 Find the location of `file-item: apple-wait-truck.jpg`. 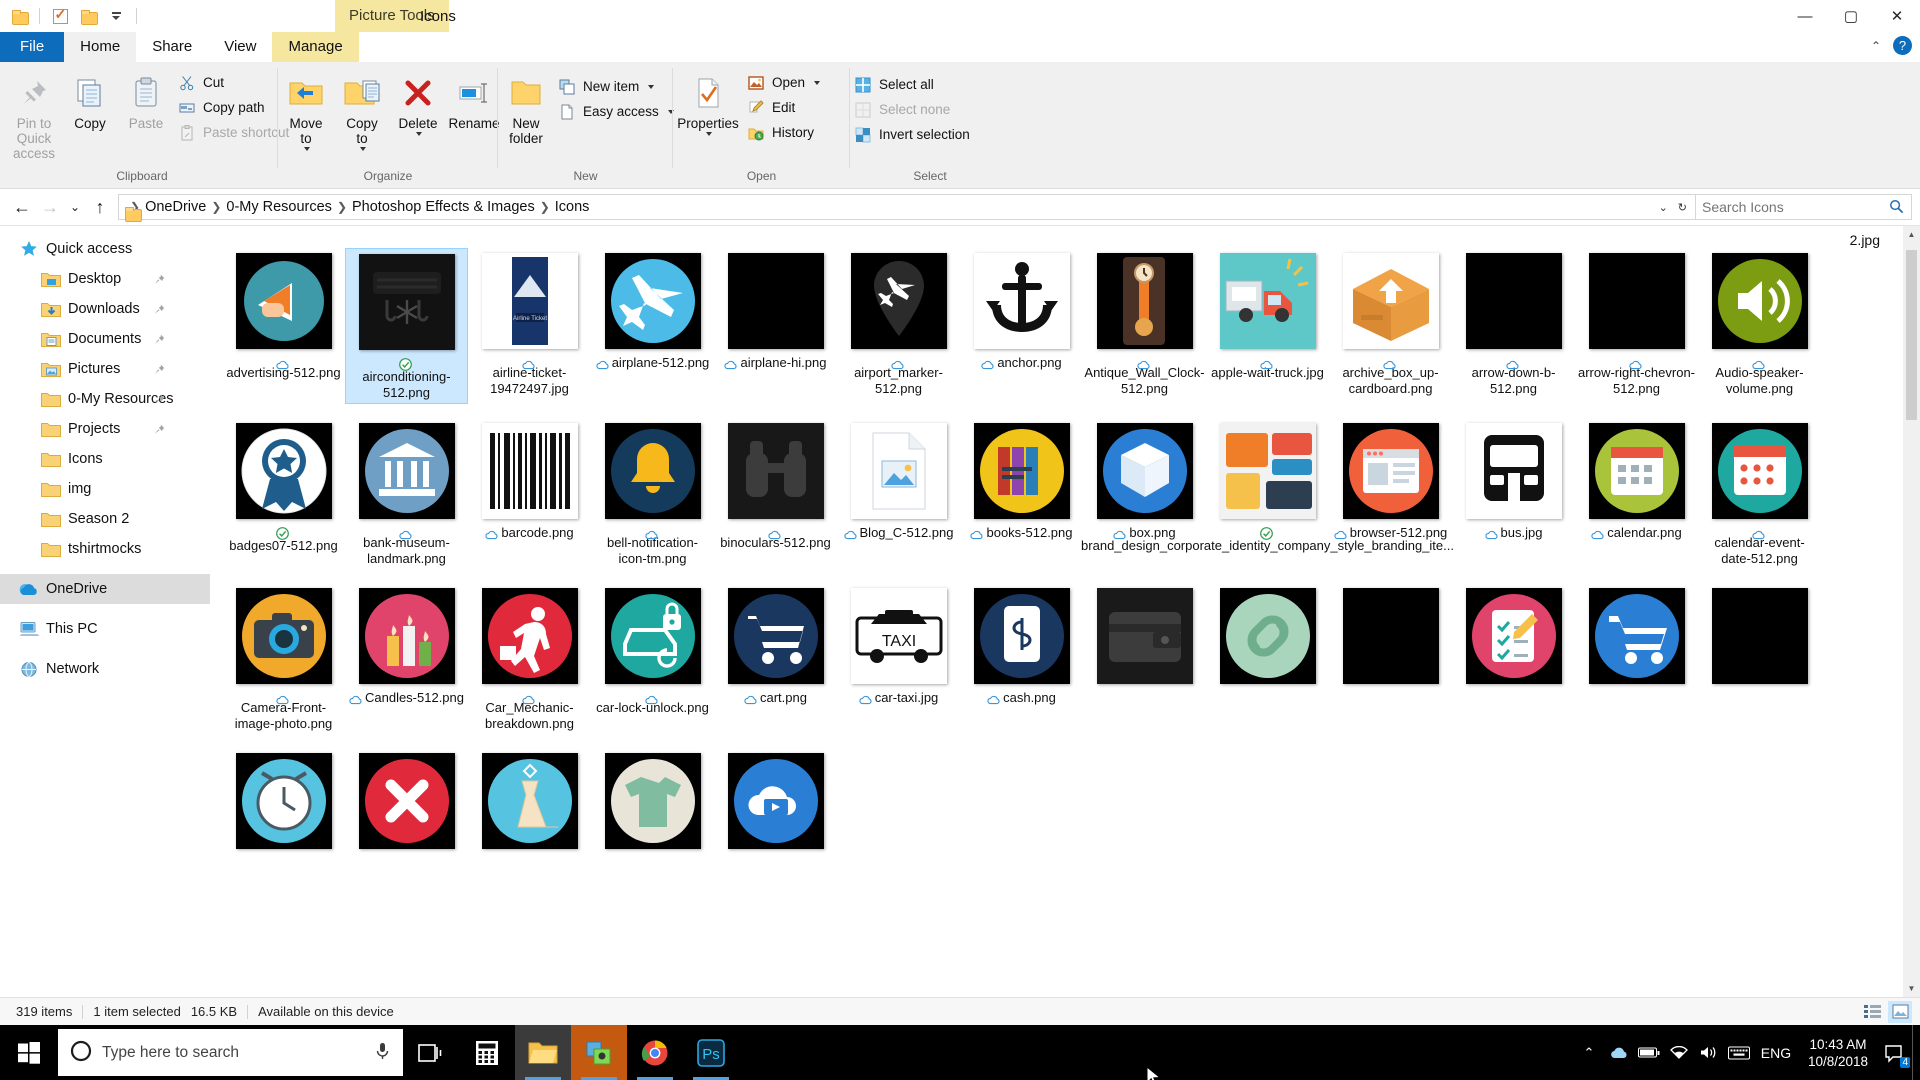

file-item: apple-wait-truck.jpg is located at coordinates (1267, 326).